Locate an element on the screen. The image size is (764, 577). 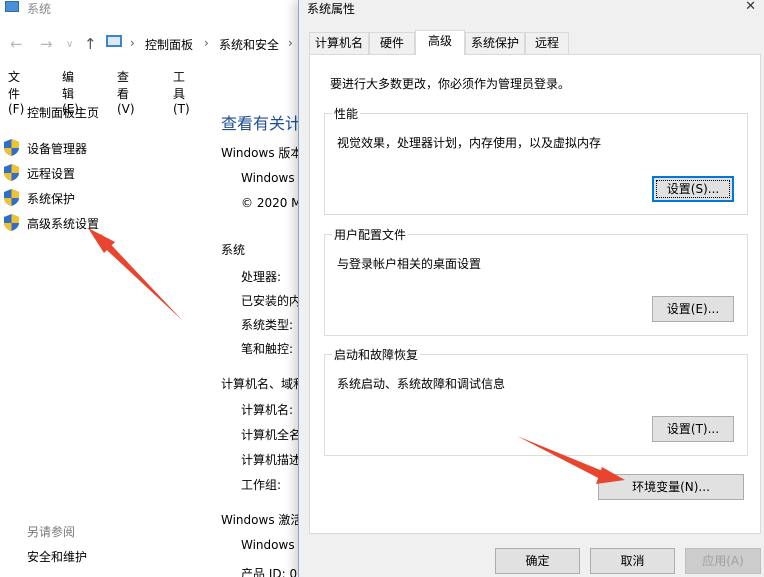
field-pen-touch: 笔和触控: is located at coordinates (267, 349).